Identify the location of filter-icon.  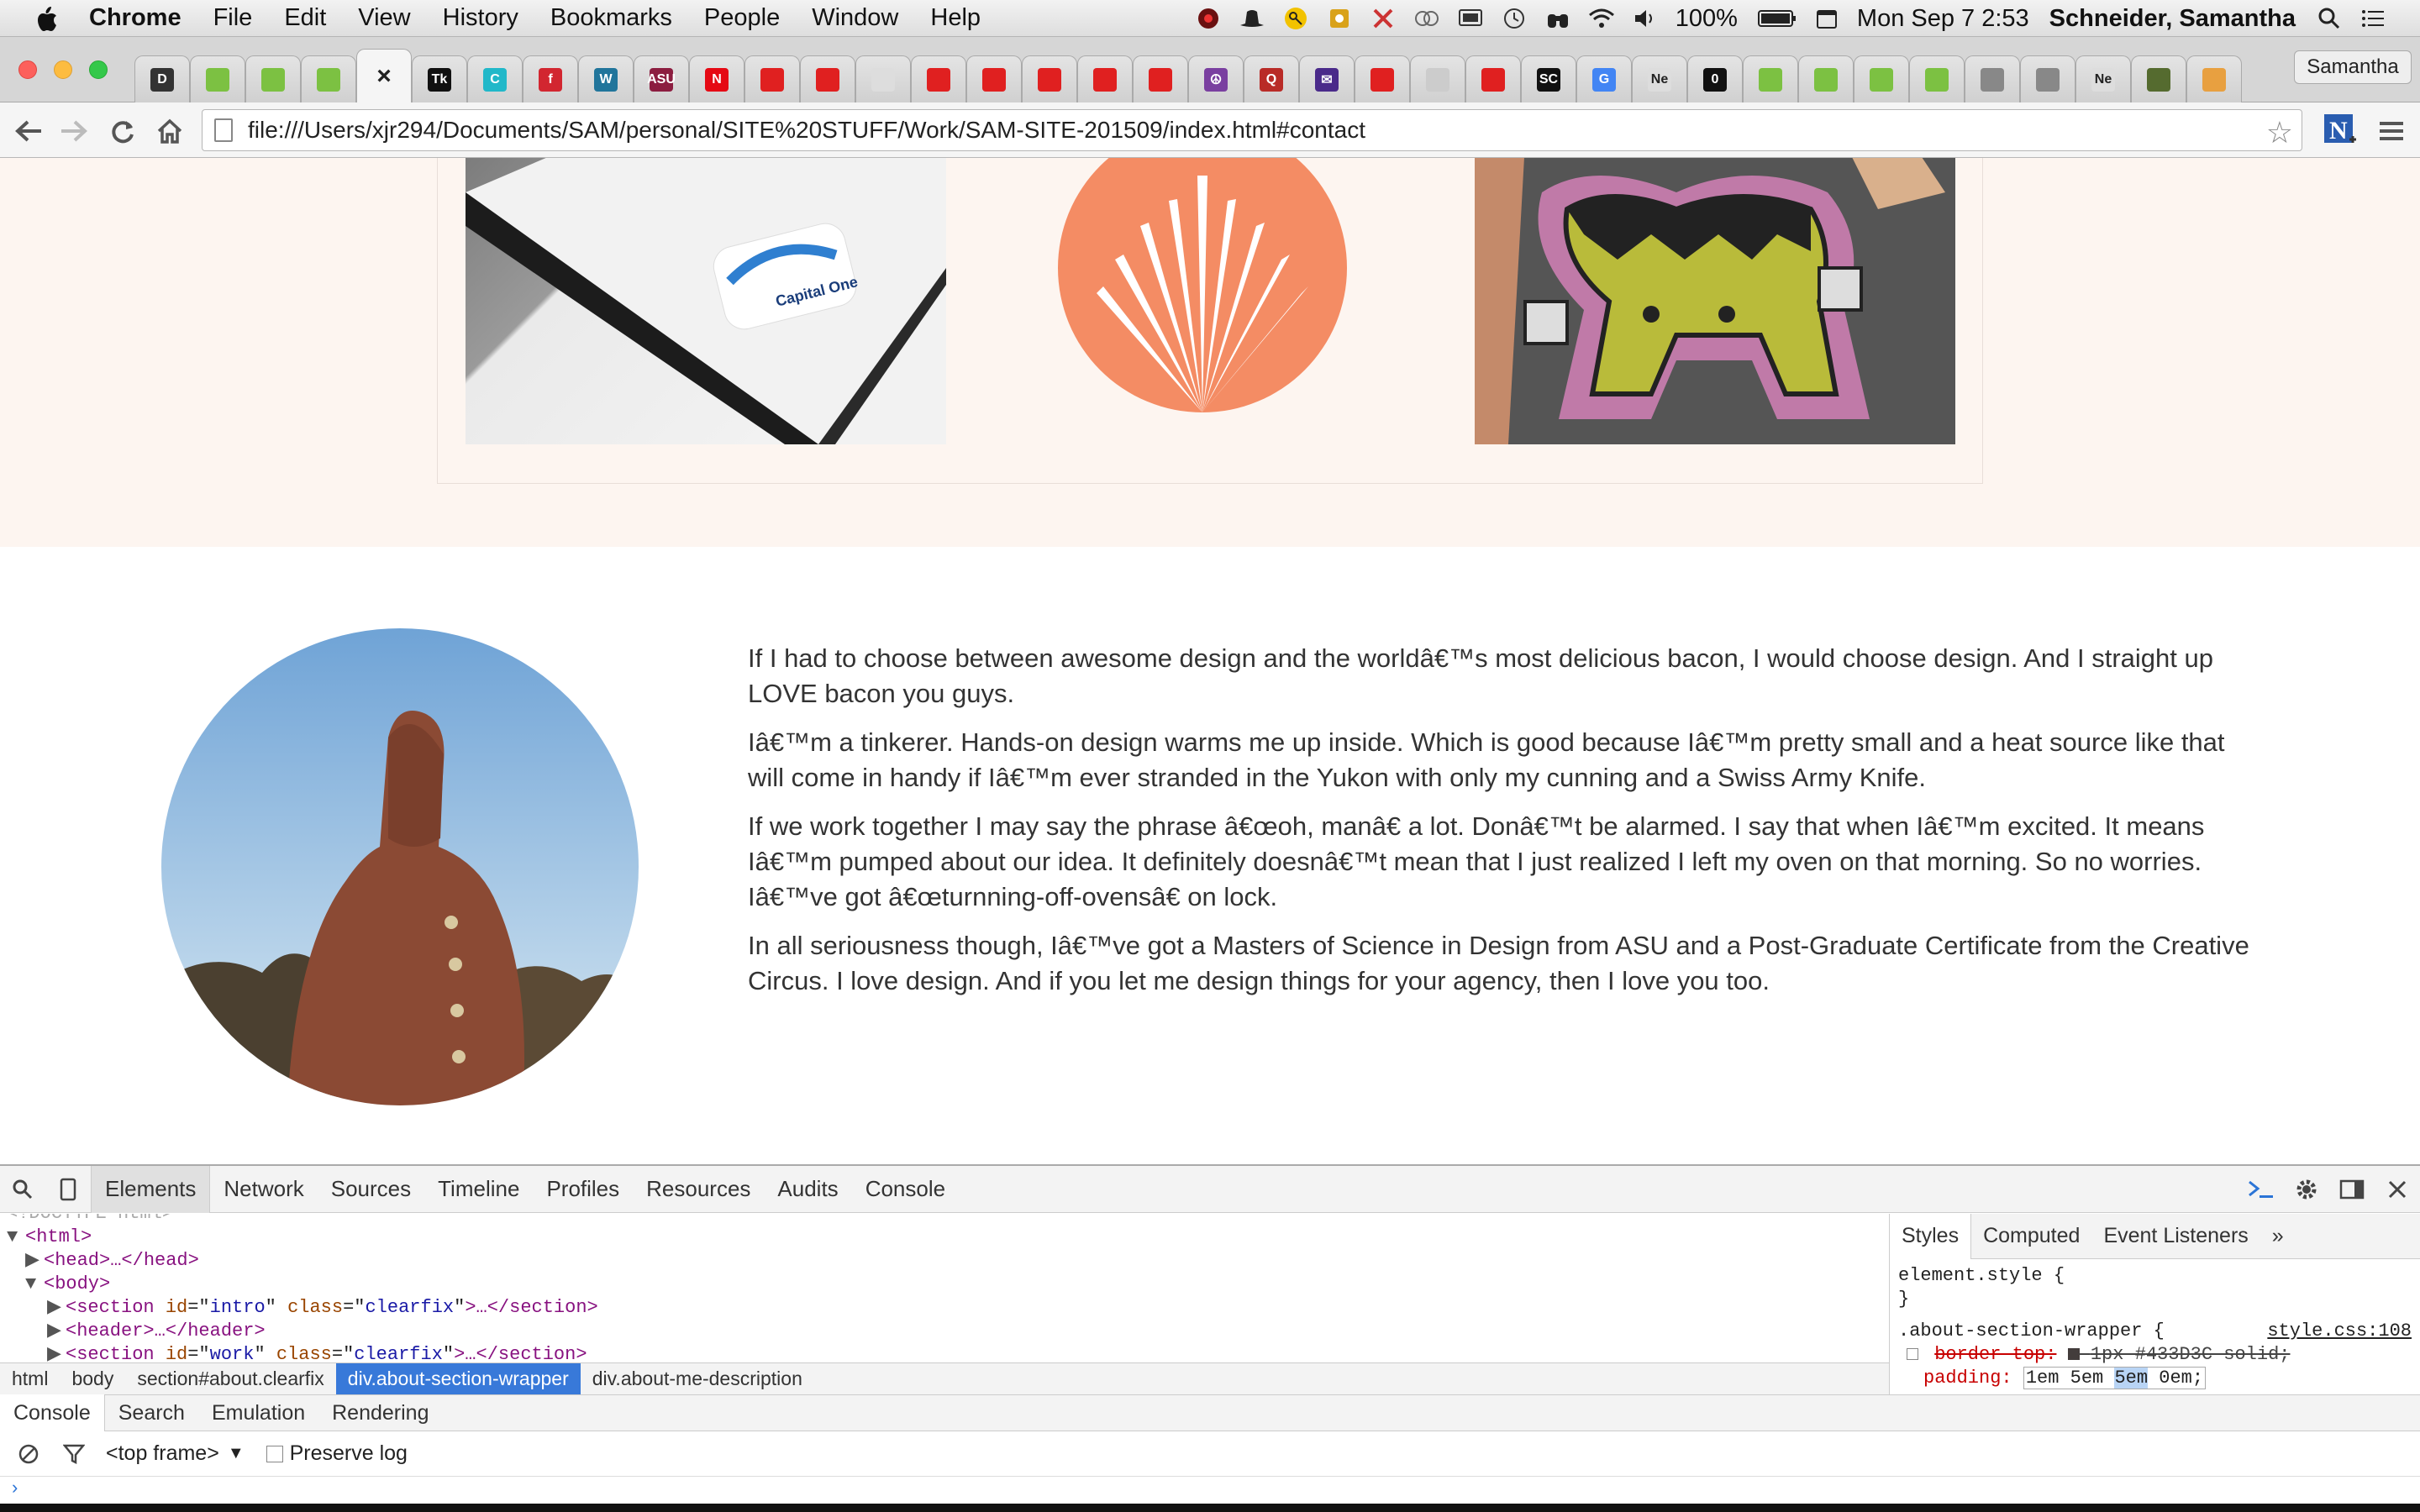
(74, 1454).